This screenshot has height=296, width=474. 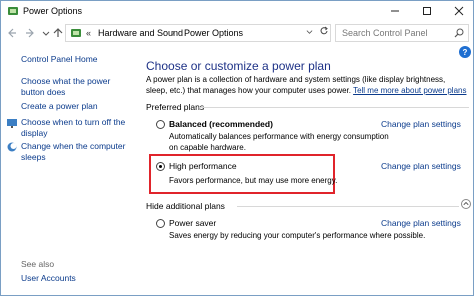 I want to click on search-icon, so click(x=459, y=33).